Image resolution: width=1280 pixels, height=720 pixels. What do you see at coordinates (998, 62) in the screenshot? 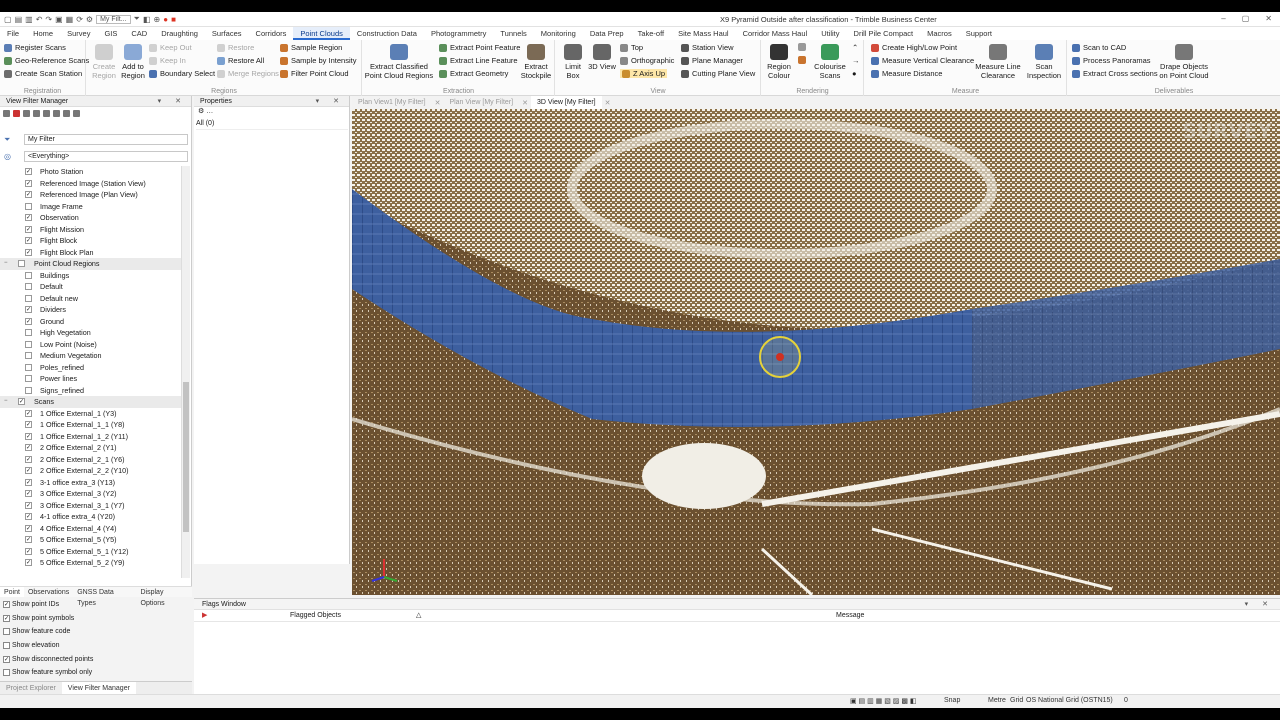
I see `measure-line-clearance-button: Measure Line Clearance` at bounding box center [998, 62].